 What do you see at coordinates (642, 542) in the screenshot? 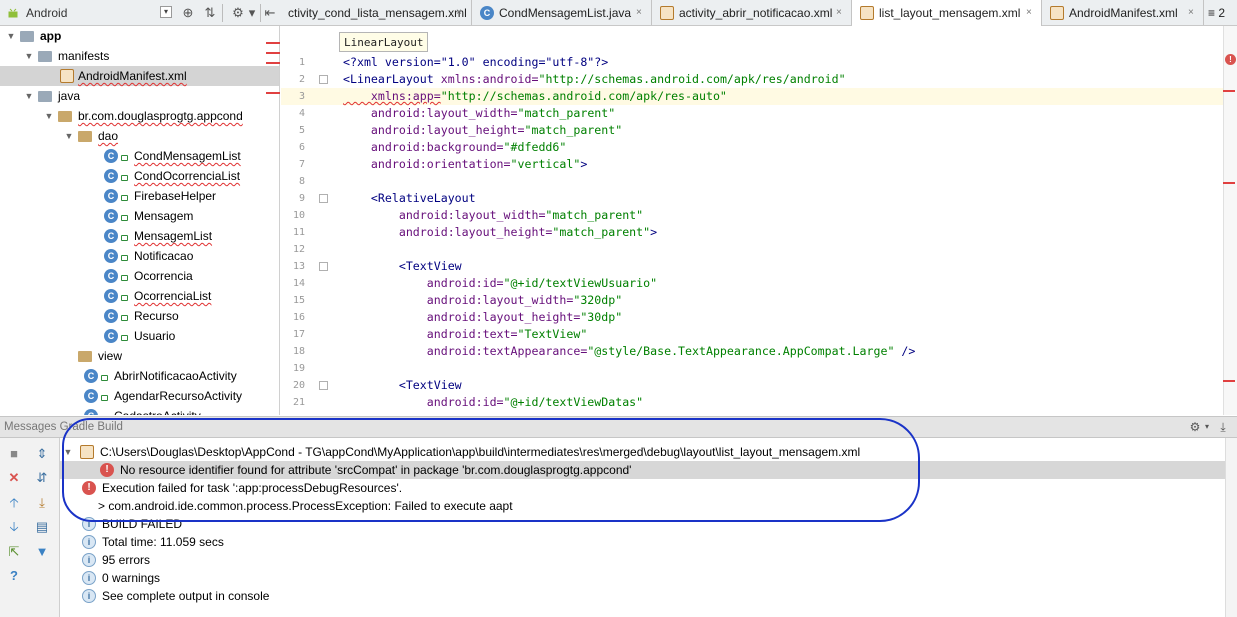
I see `message-row: i Total time: 11.059 secs` at bounding box center [642, 542].